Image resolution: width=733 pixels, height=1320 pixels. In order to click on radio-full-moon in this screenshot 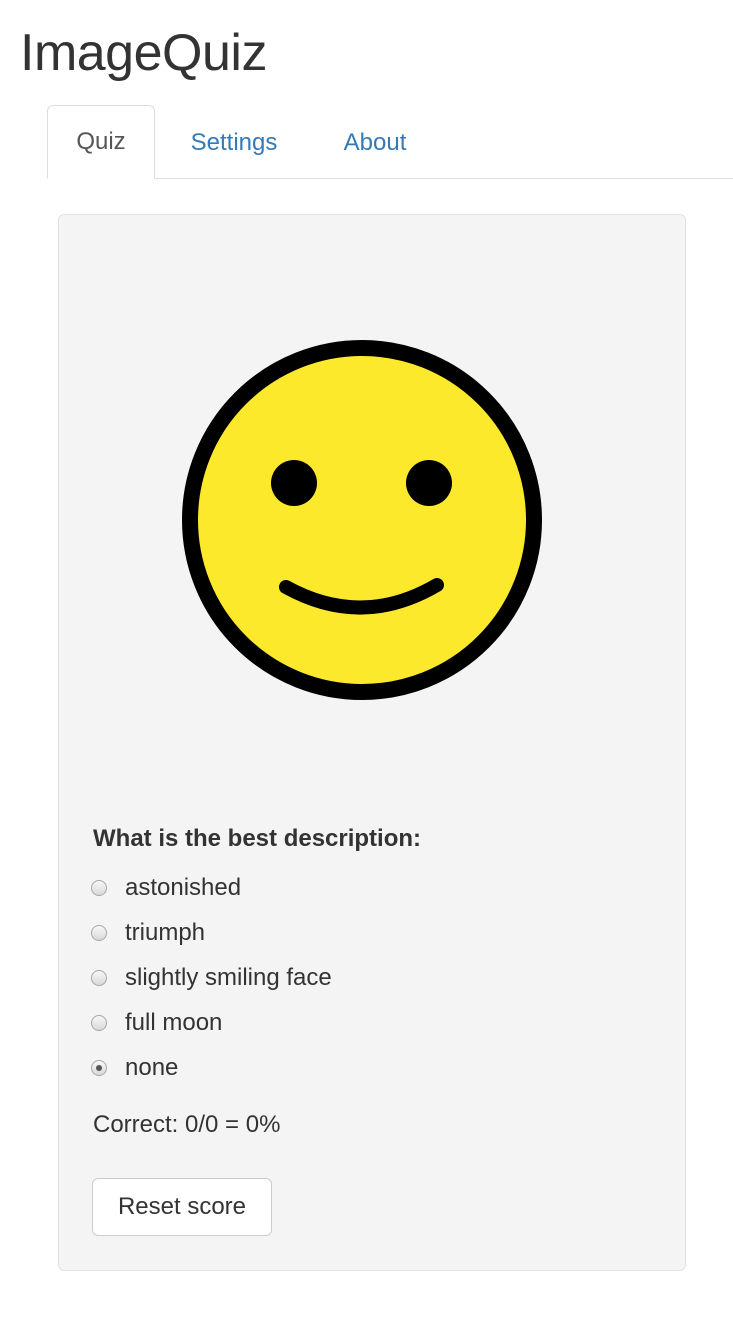, I will do `click(99, 1022)`.